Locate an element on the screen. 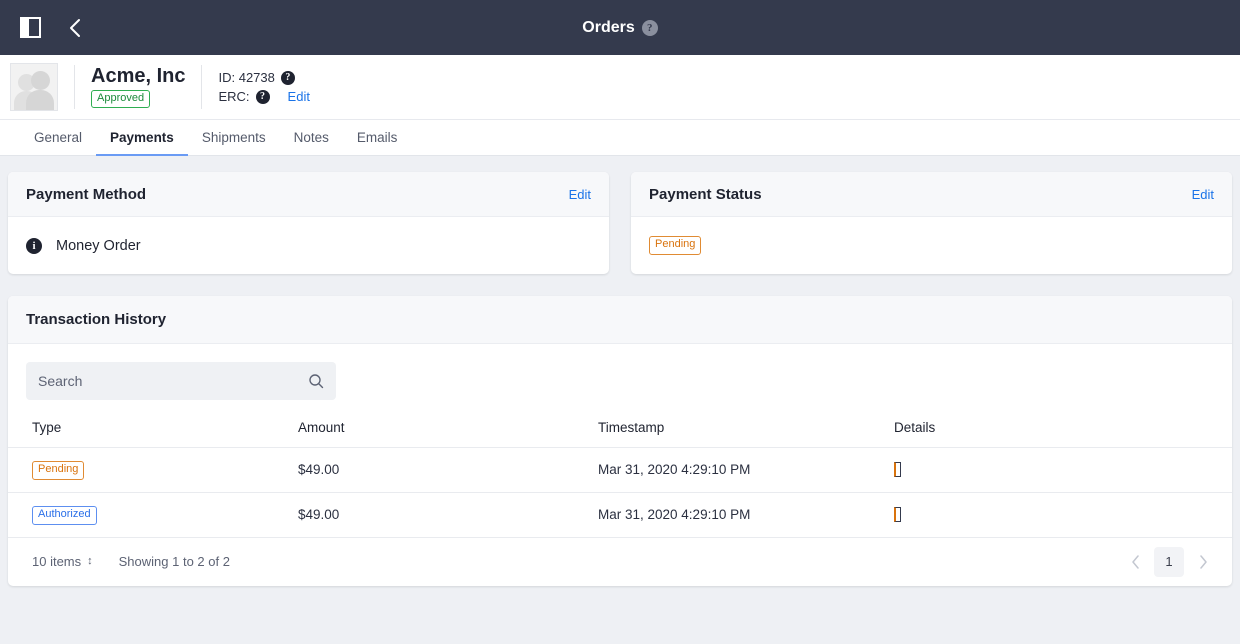 The width and height of the screenshot is (1240, 644). row-type-badge: Pending is located at coordinates (58, 470).